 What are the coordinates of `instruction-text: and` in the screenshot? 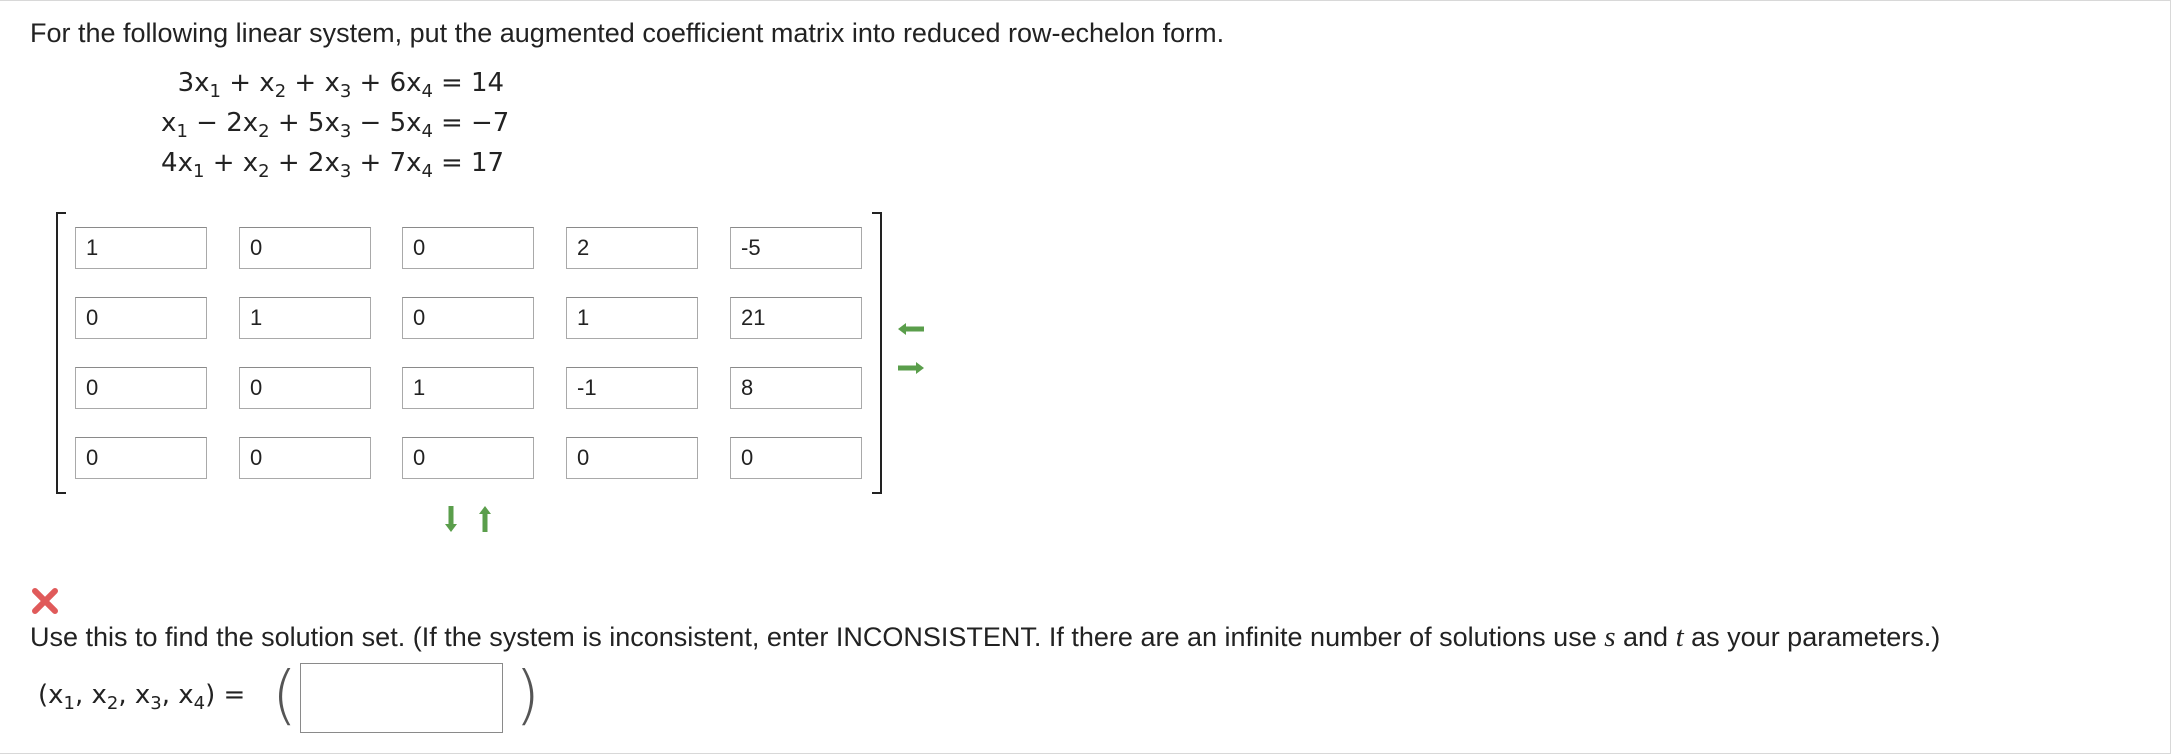 It's located at (1645, 637).